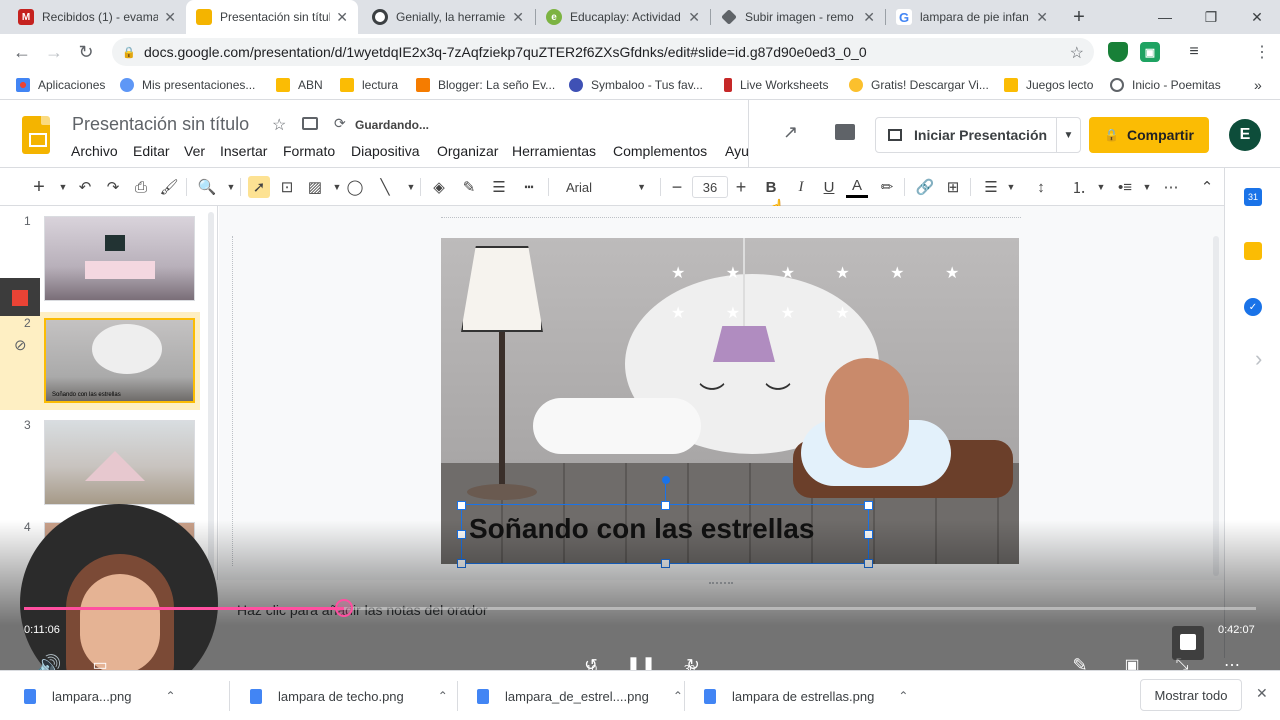  What do you see at coordinates (978, 135) in the screenshot?
I see `present-button: Iniciar Presentación ▼` at bounding box center [978, 135].